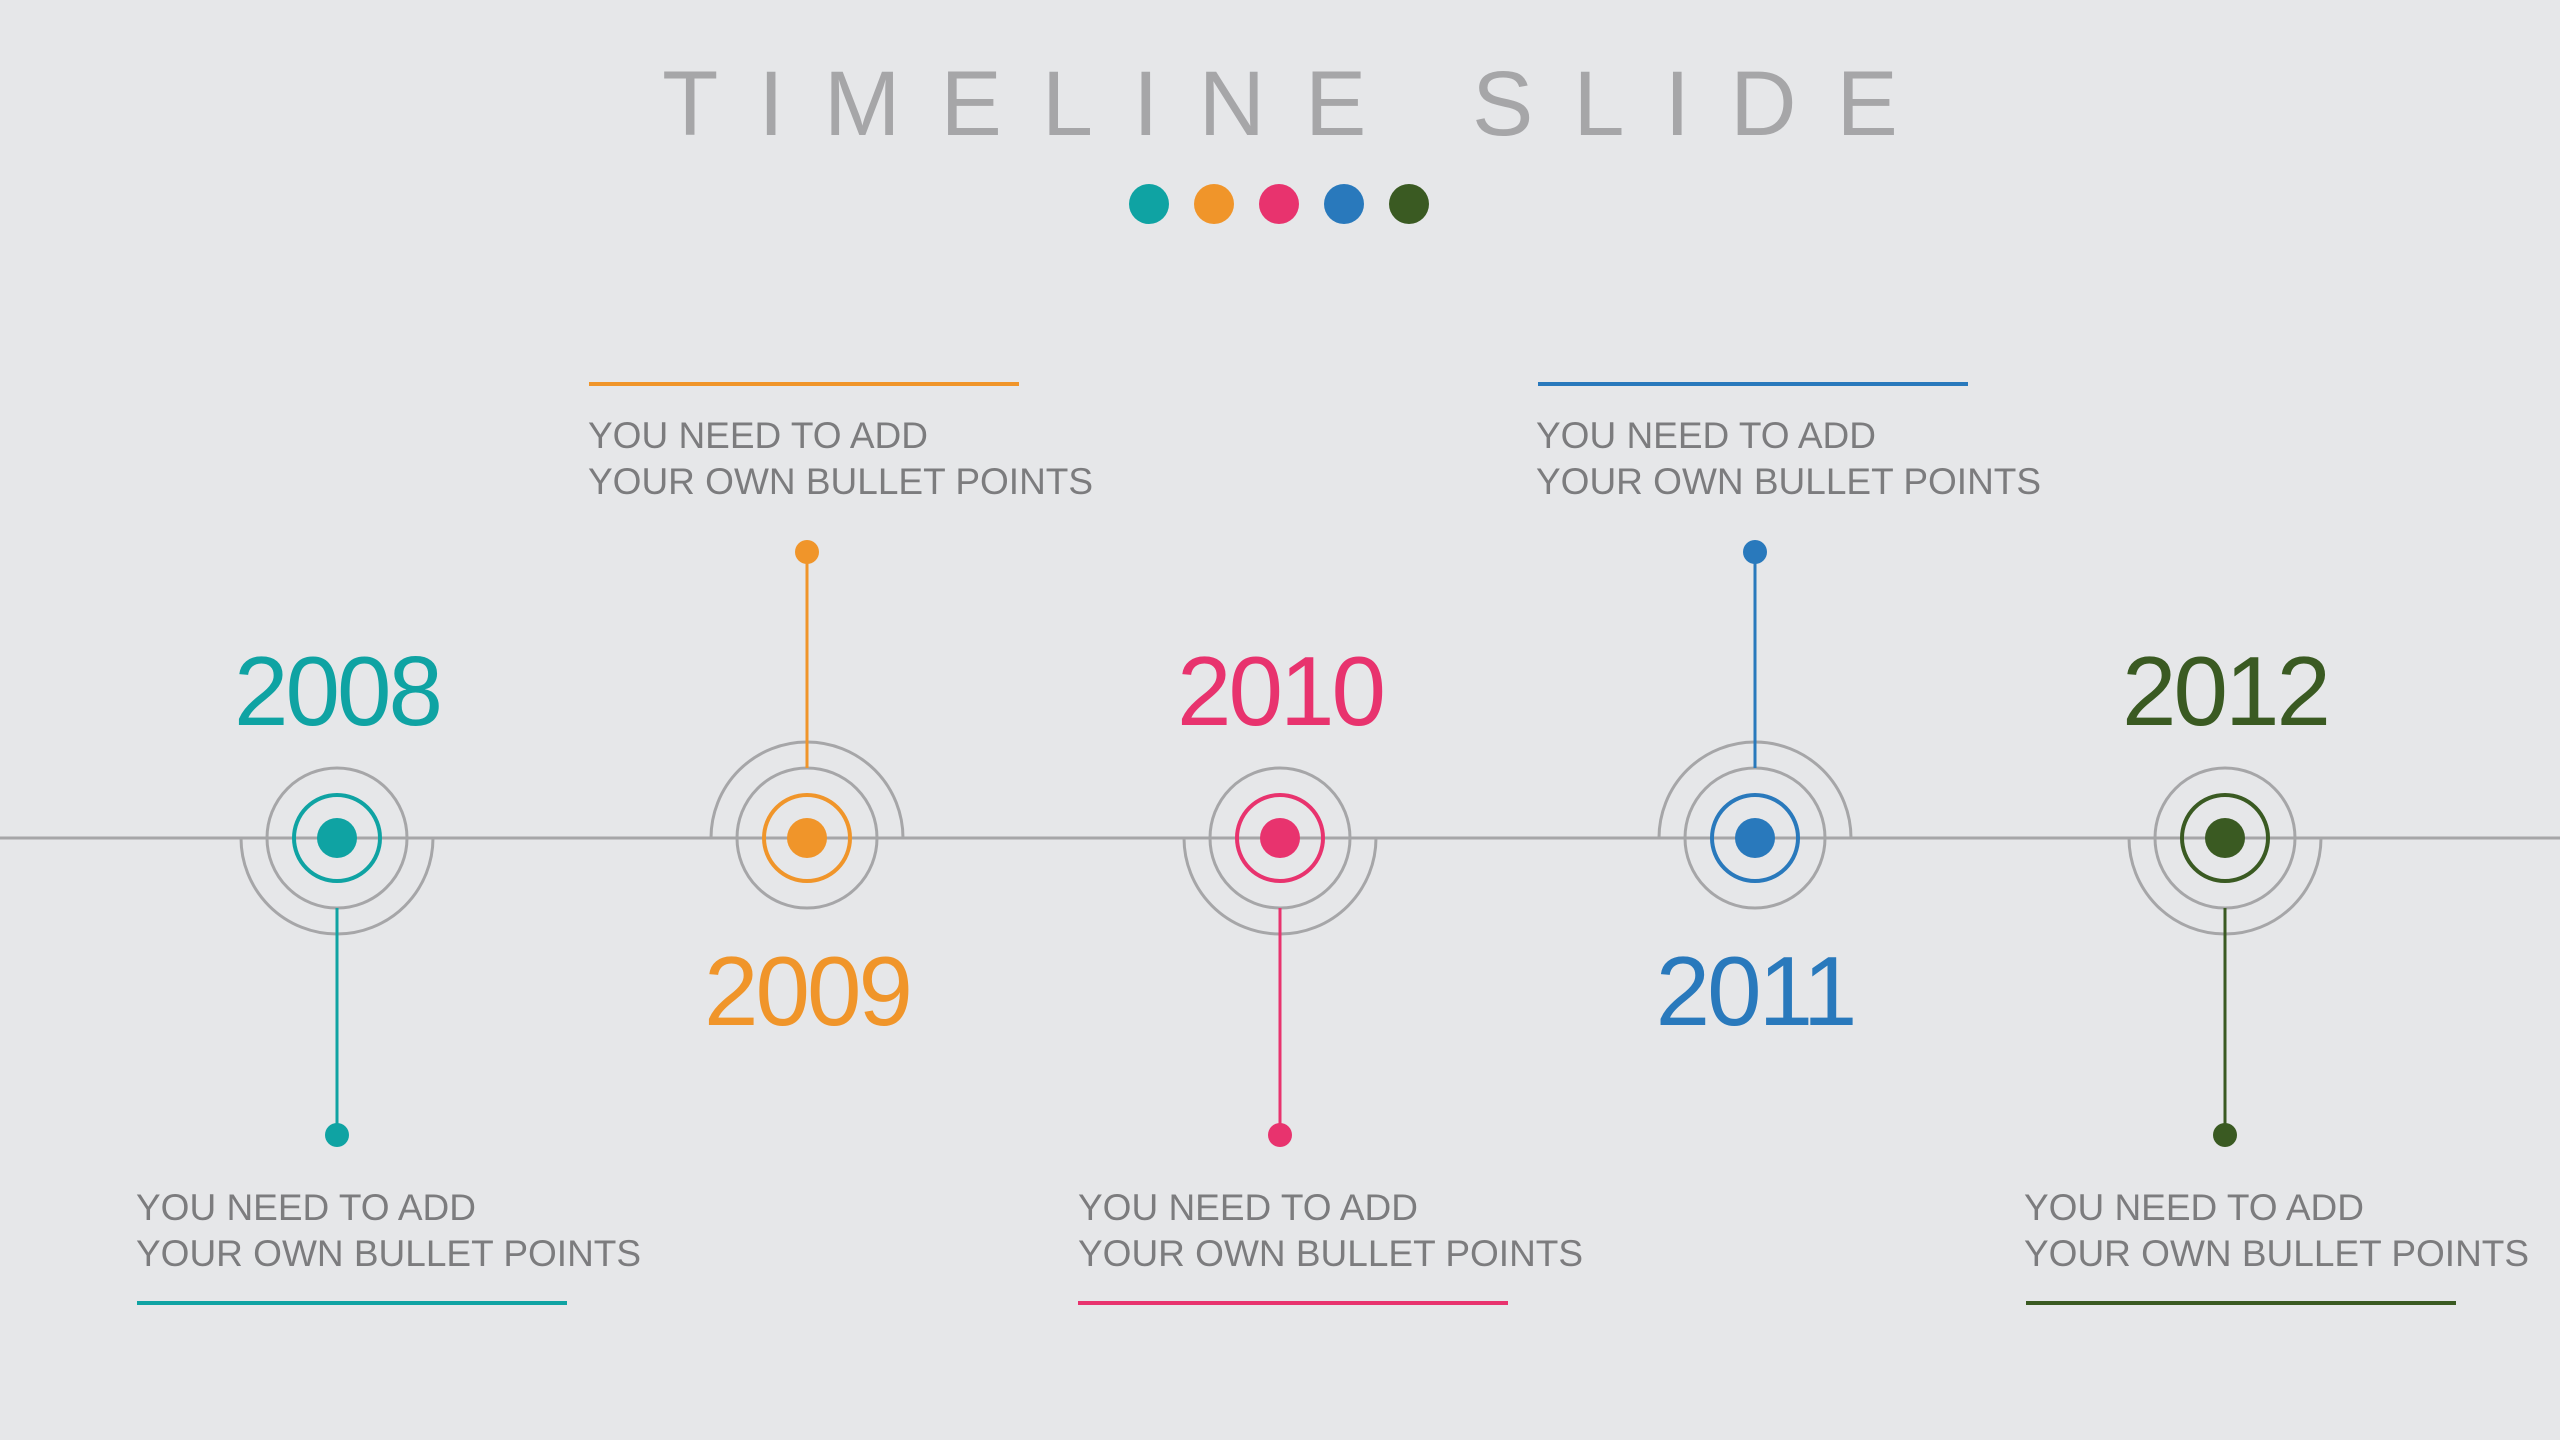 The image size is (2560, 1440). I want to click on bullet-text-2009: YOU NEED TO ADD YOUR OWN BULLET POINTS, so click(848, 459).